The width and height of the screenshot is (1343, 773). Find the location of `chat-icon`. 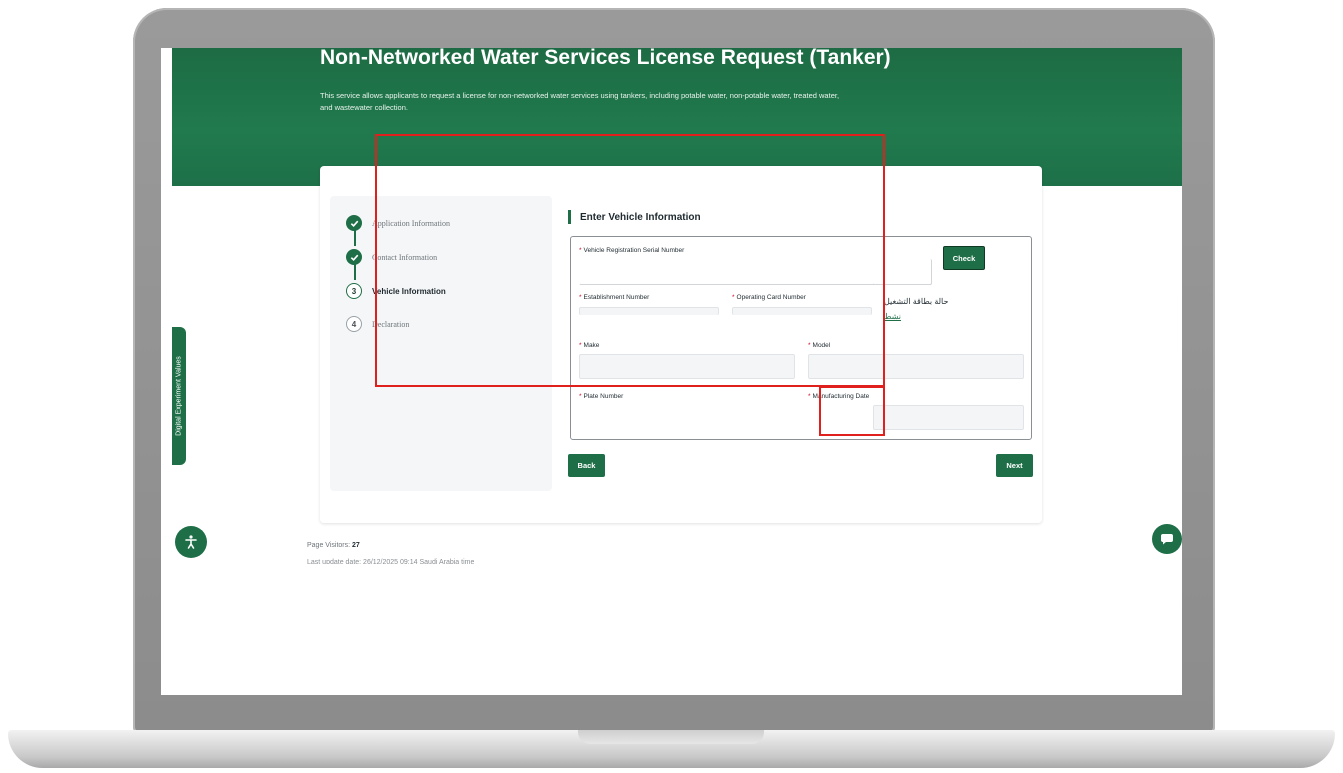

chat-icon is located at coordinates (1167, 539).